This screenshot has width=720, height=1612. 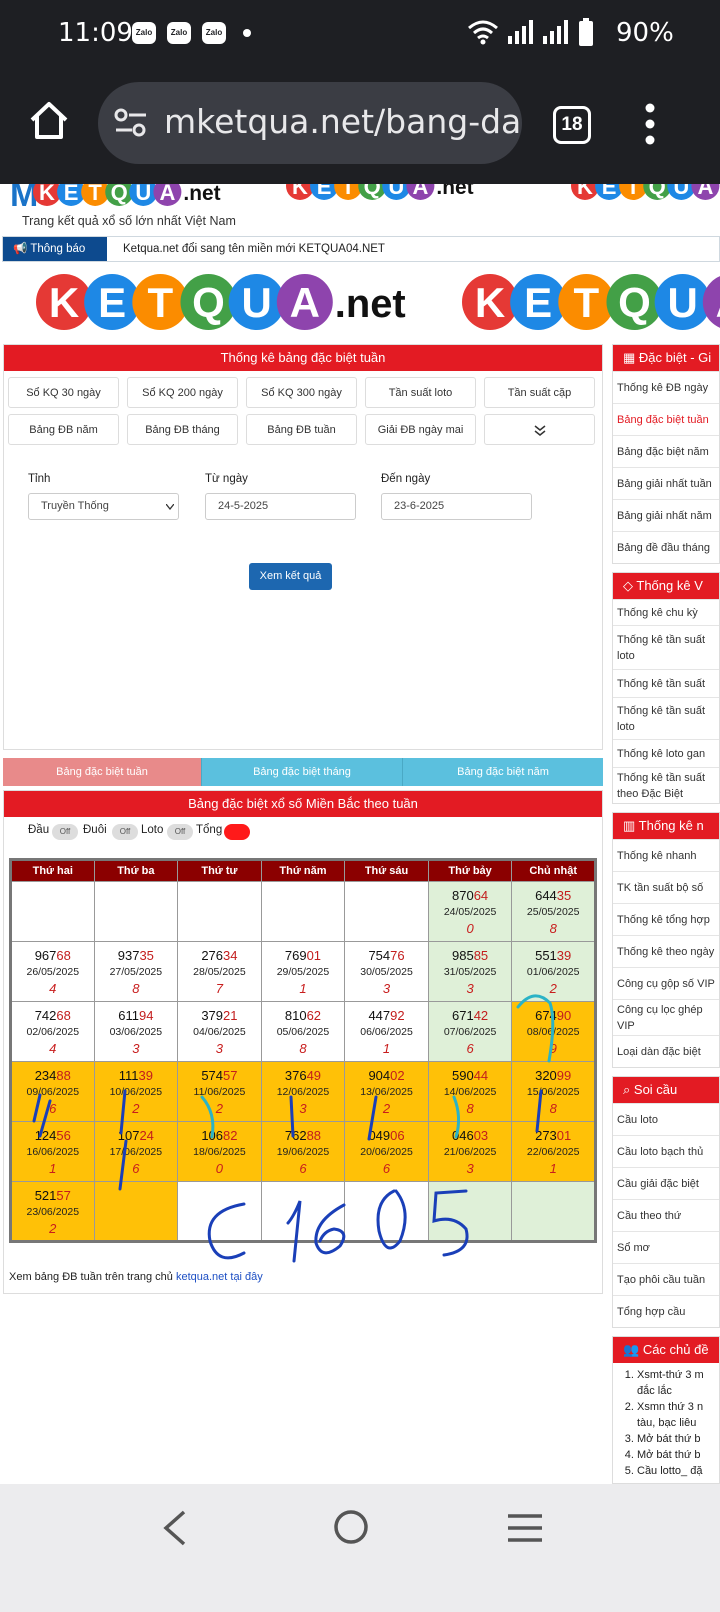 What do you see at coordinates (666, 1119) in the screenshot?
I see `sidebar-link: Cầu loto` at bounding box center [666, 1119].